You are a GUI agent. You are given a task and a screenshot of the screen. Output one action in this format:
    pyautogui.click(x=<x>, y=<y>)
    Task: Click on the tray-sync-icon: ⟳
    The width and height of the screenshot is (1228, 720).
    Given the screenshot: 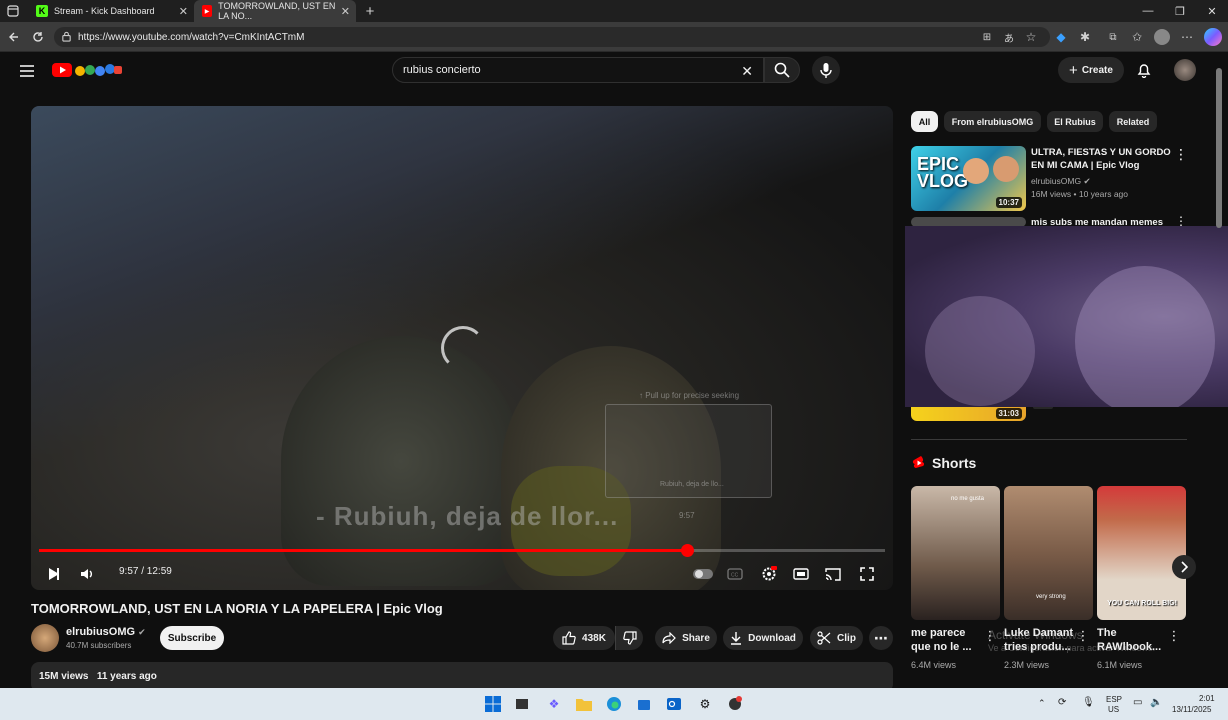 What is the action you would take?
    pyautogui.click(x=1062, y=702)
    